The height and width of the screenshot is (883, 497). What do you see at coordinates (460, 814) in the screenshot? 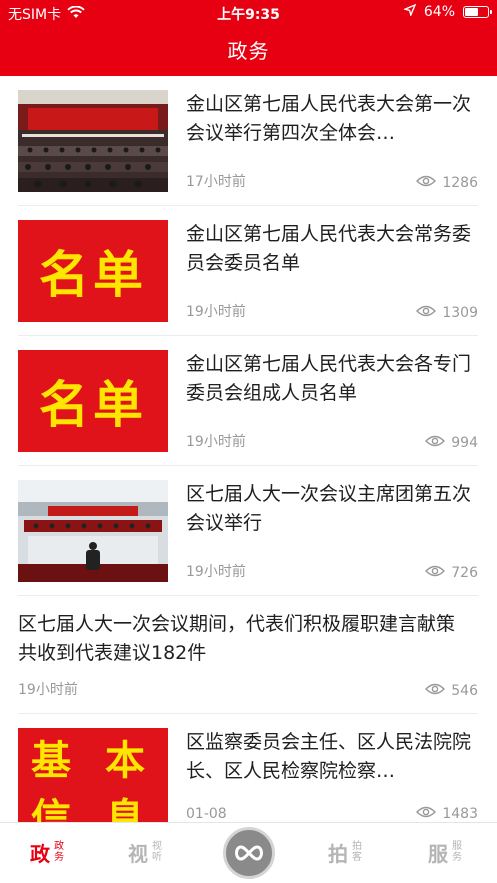
I see `view-count-value: 1483` at bounding box center [460, 814].